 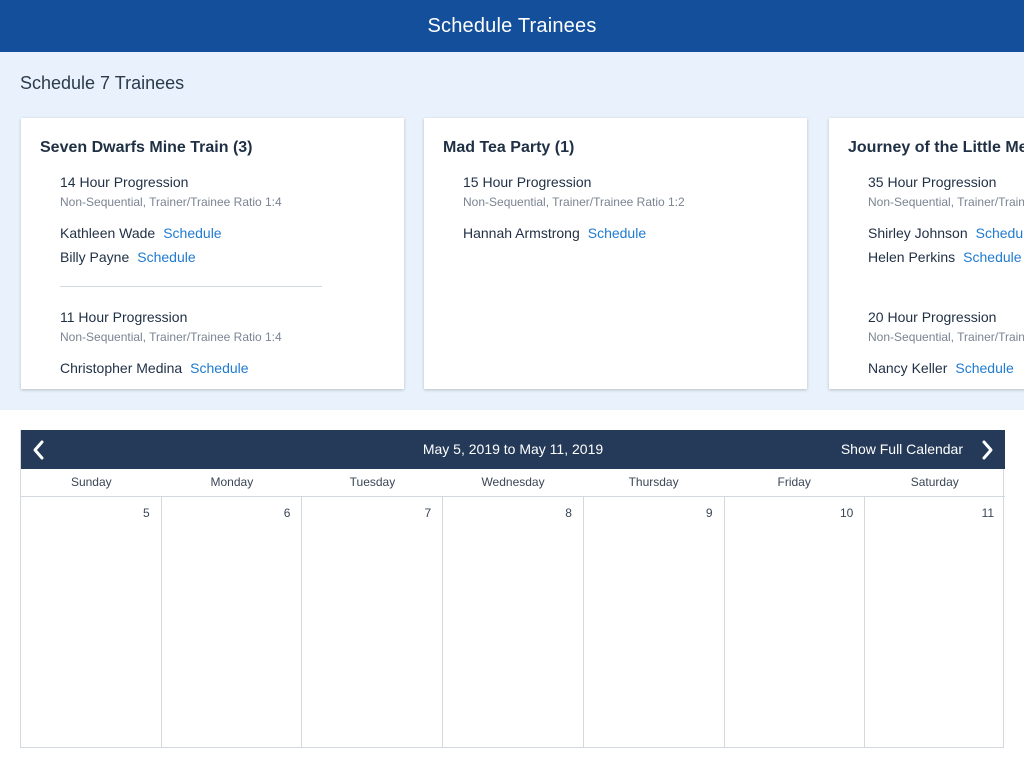 I want to click on trainee-row: Hannah Armstrong Schedule, so click(x=635, y=233).